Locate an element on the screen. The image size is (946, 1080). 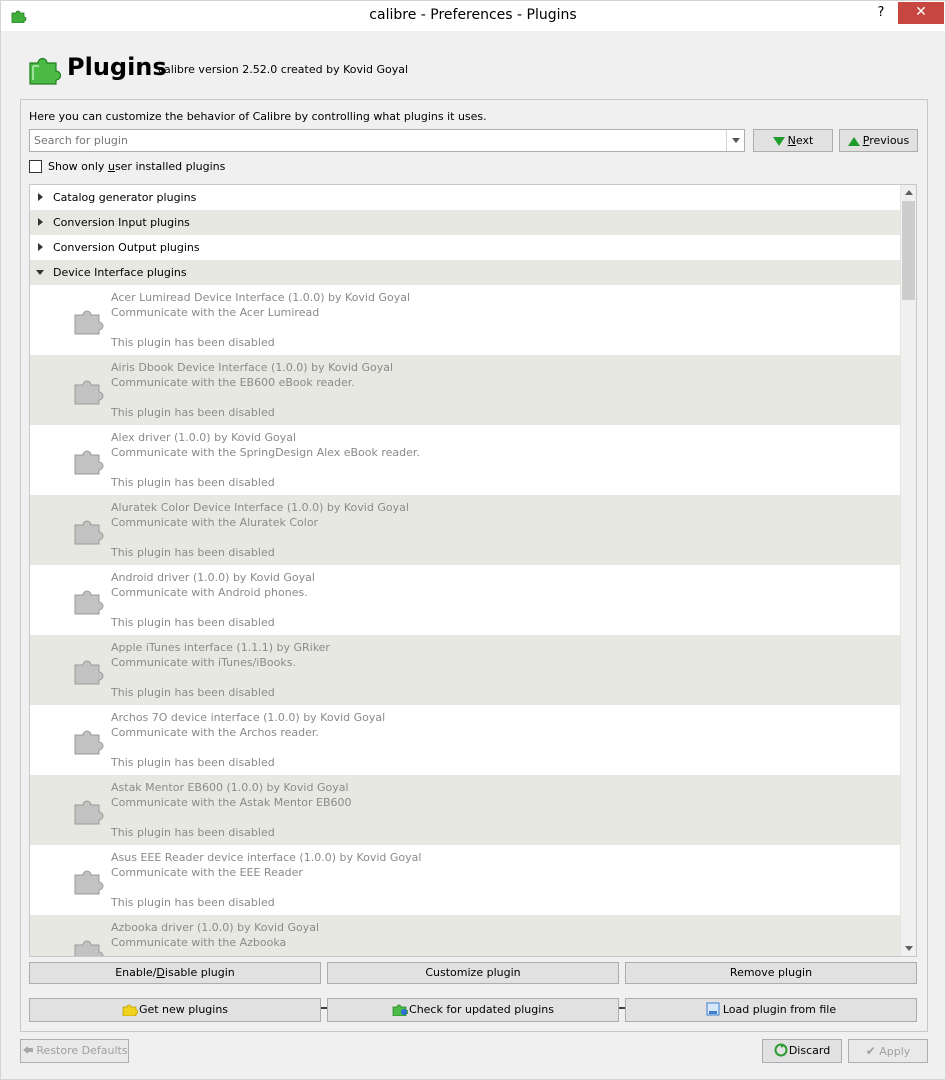
customize-plugin-button: Customize plugin is located at coordinates (473, 973).